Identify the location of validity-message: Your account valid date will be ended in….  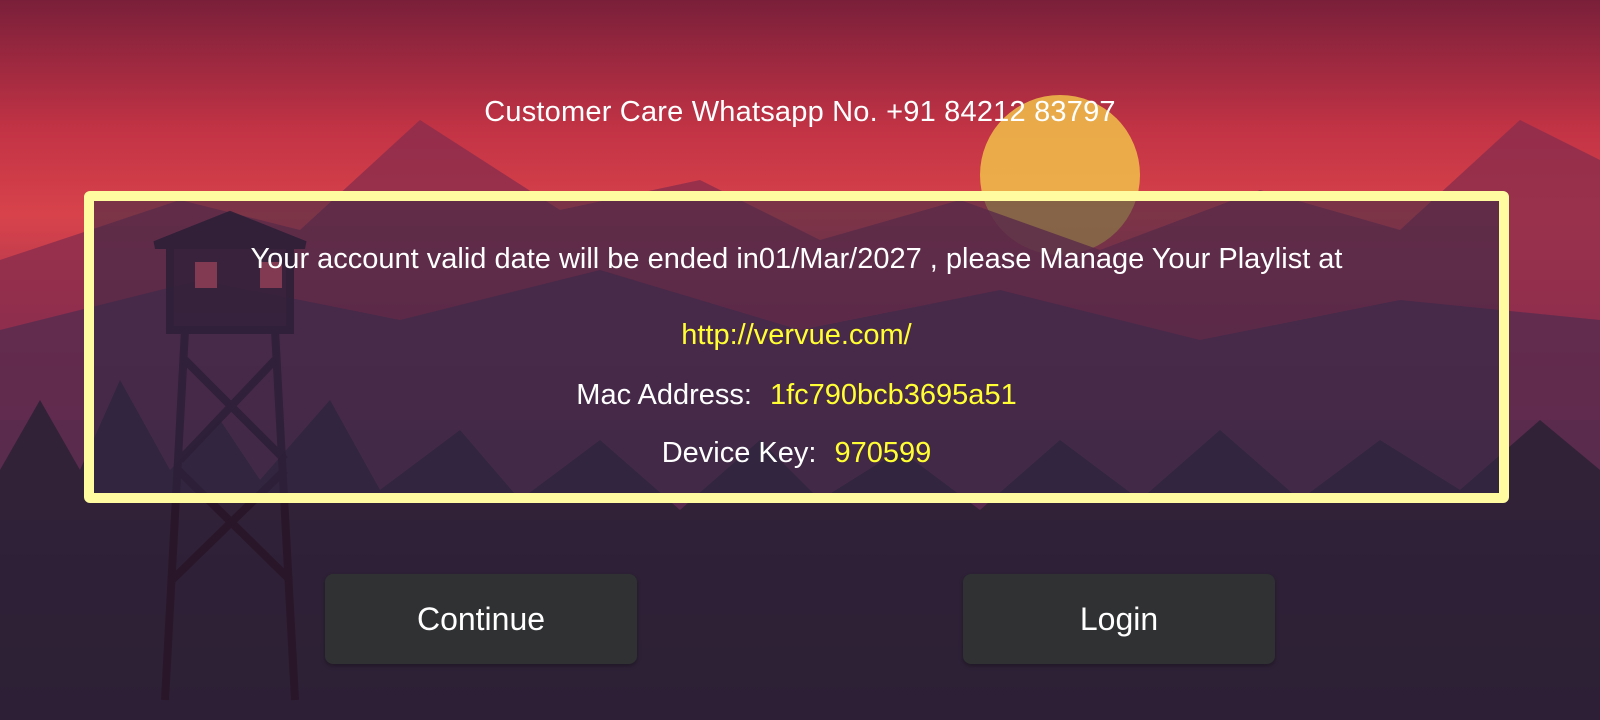
(796, 259).